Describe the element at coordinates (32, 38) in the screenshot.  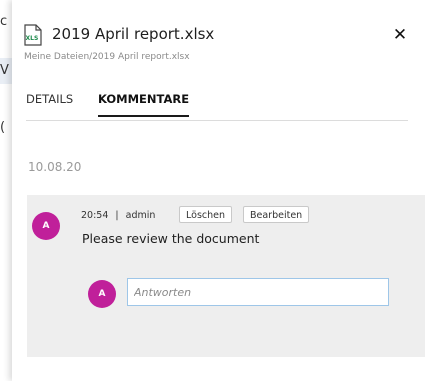
I see `file-type-label: XLS` at that location.